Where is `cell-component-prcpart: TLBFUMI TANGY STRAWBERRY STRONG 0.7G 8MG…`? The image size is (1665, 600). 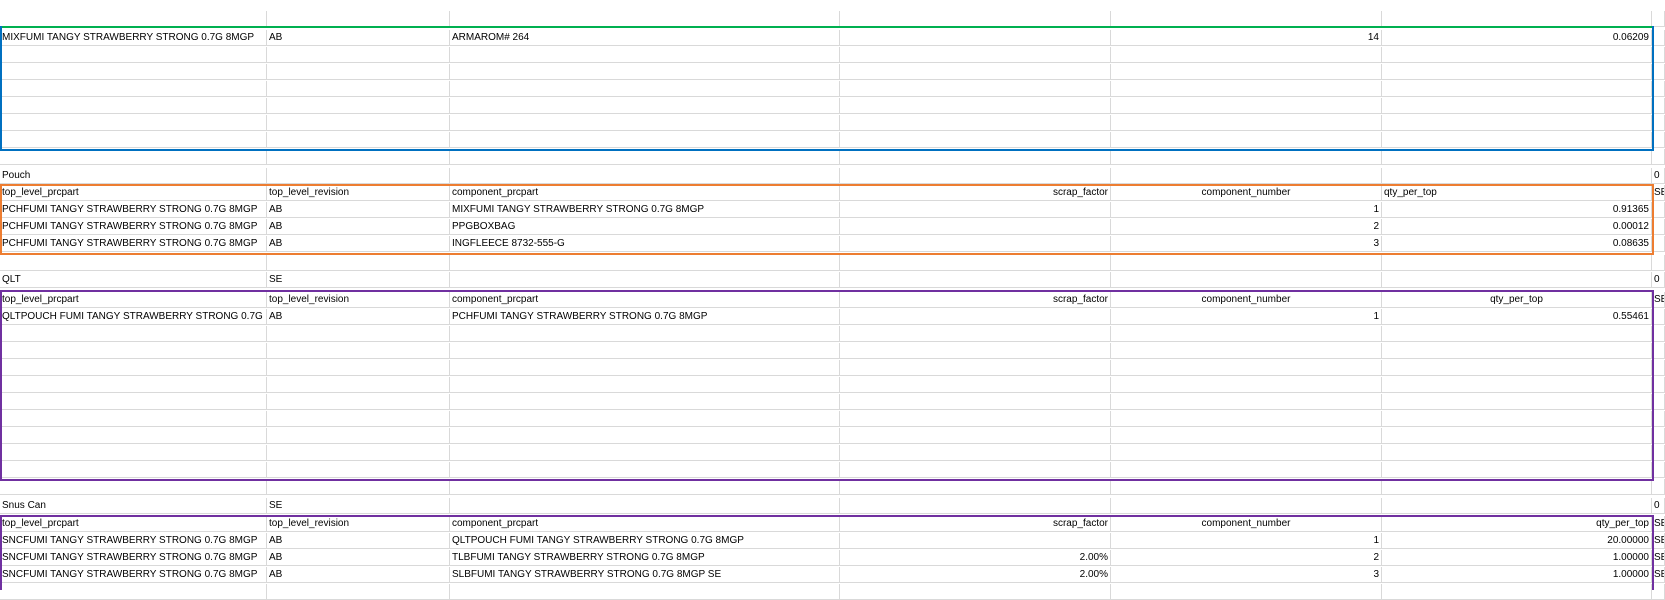 cell-component-prcpart: TLBFUMI TANGY STRAWBERRY STRONG 0.7G 8MG… is located at coordinates (645, 558).